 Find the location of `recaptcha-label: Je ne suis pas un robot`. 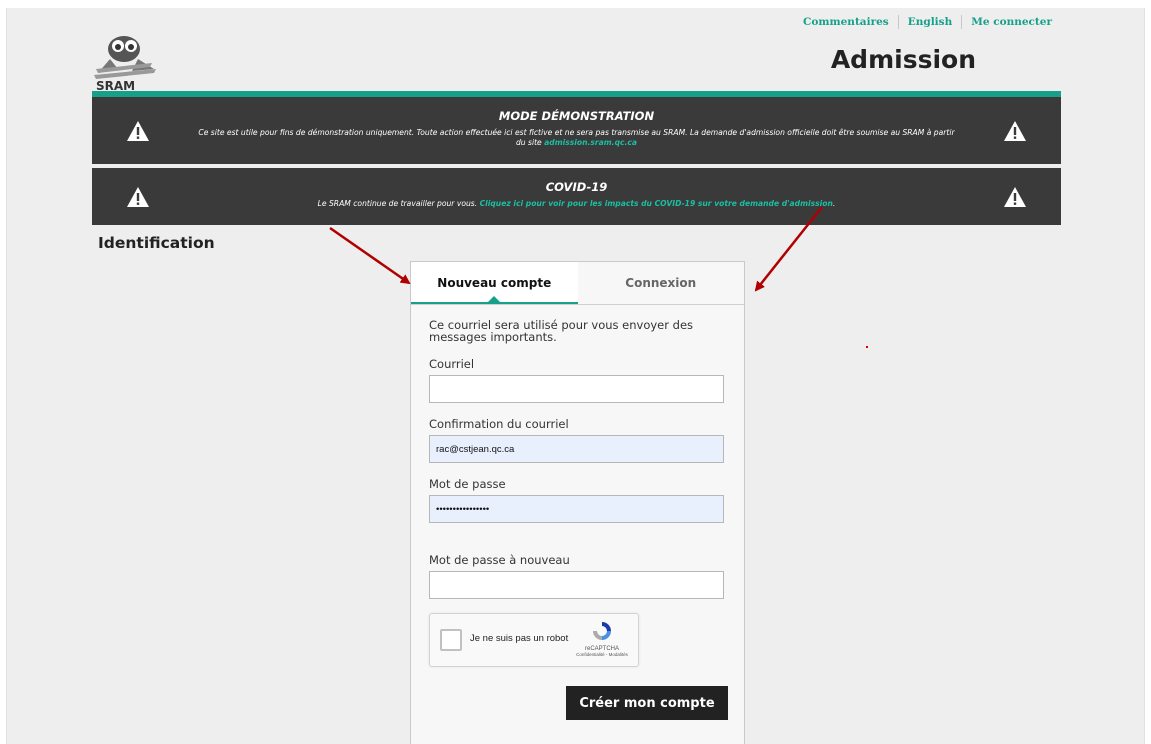

recaptcha-label: Je ne suis pas un robot is located at coordinates (519, 638).